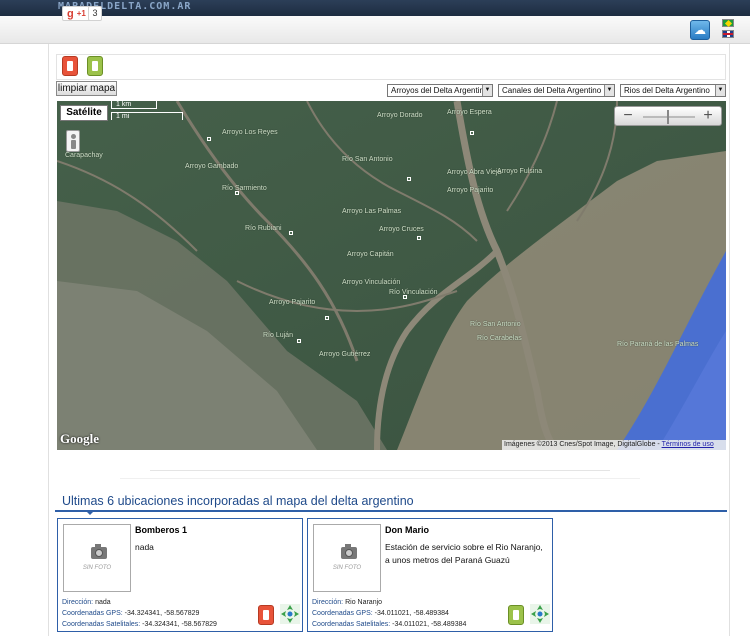 This screenshot has width=750, height=636. I want to click on satellite-toggle-button: Satélite, so click(84, 113).